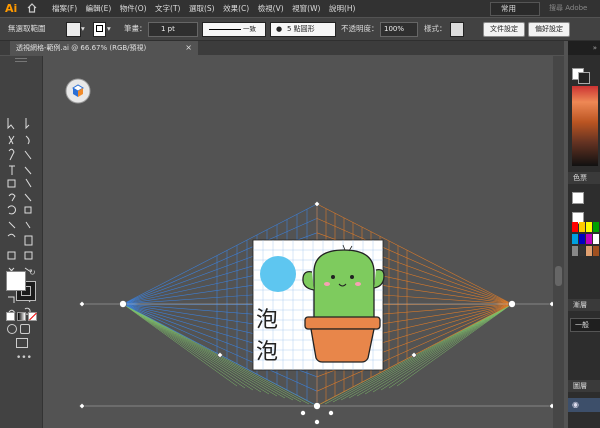  What do you see at coordinates (317, 422) in the screenshot?
I see `grid-cell-size-handle` at bounding box center [317, 422].